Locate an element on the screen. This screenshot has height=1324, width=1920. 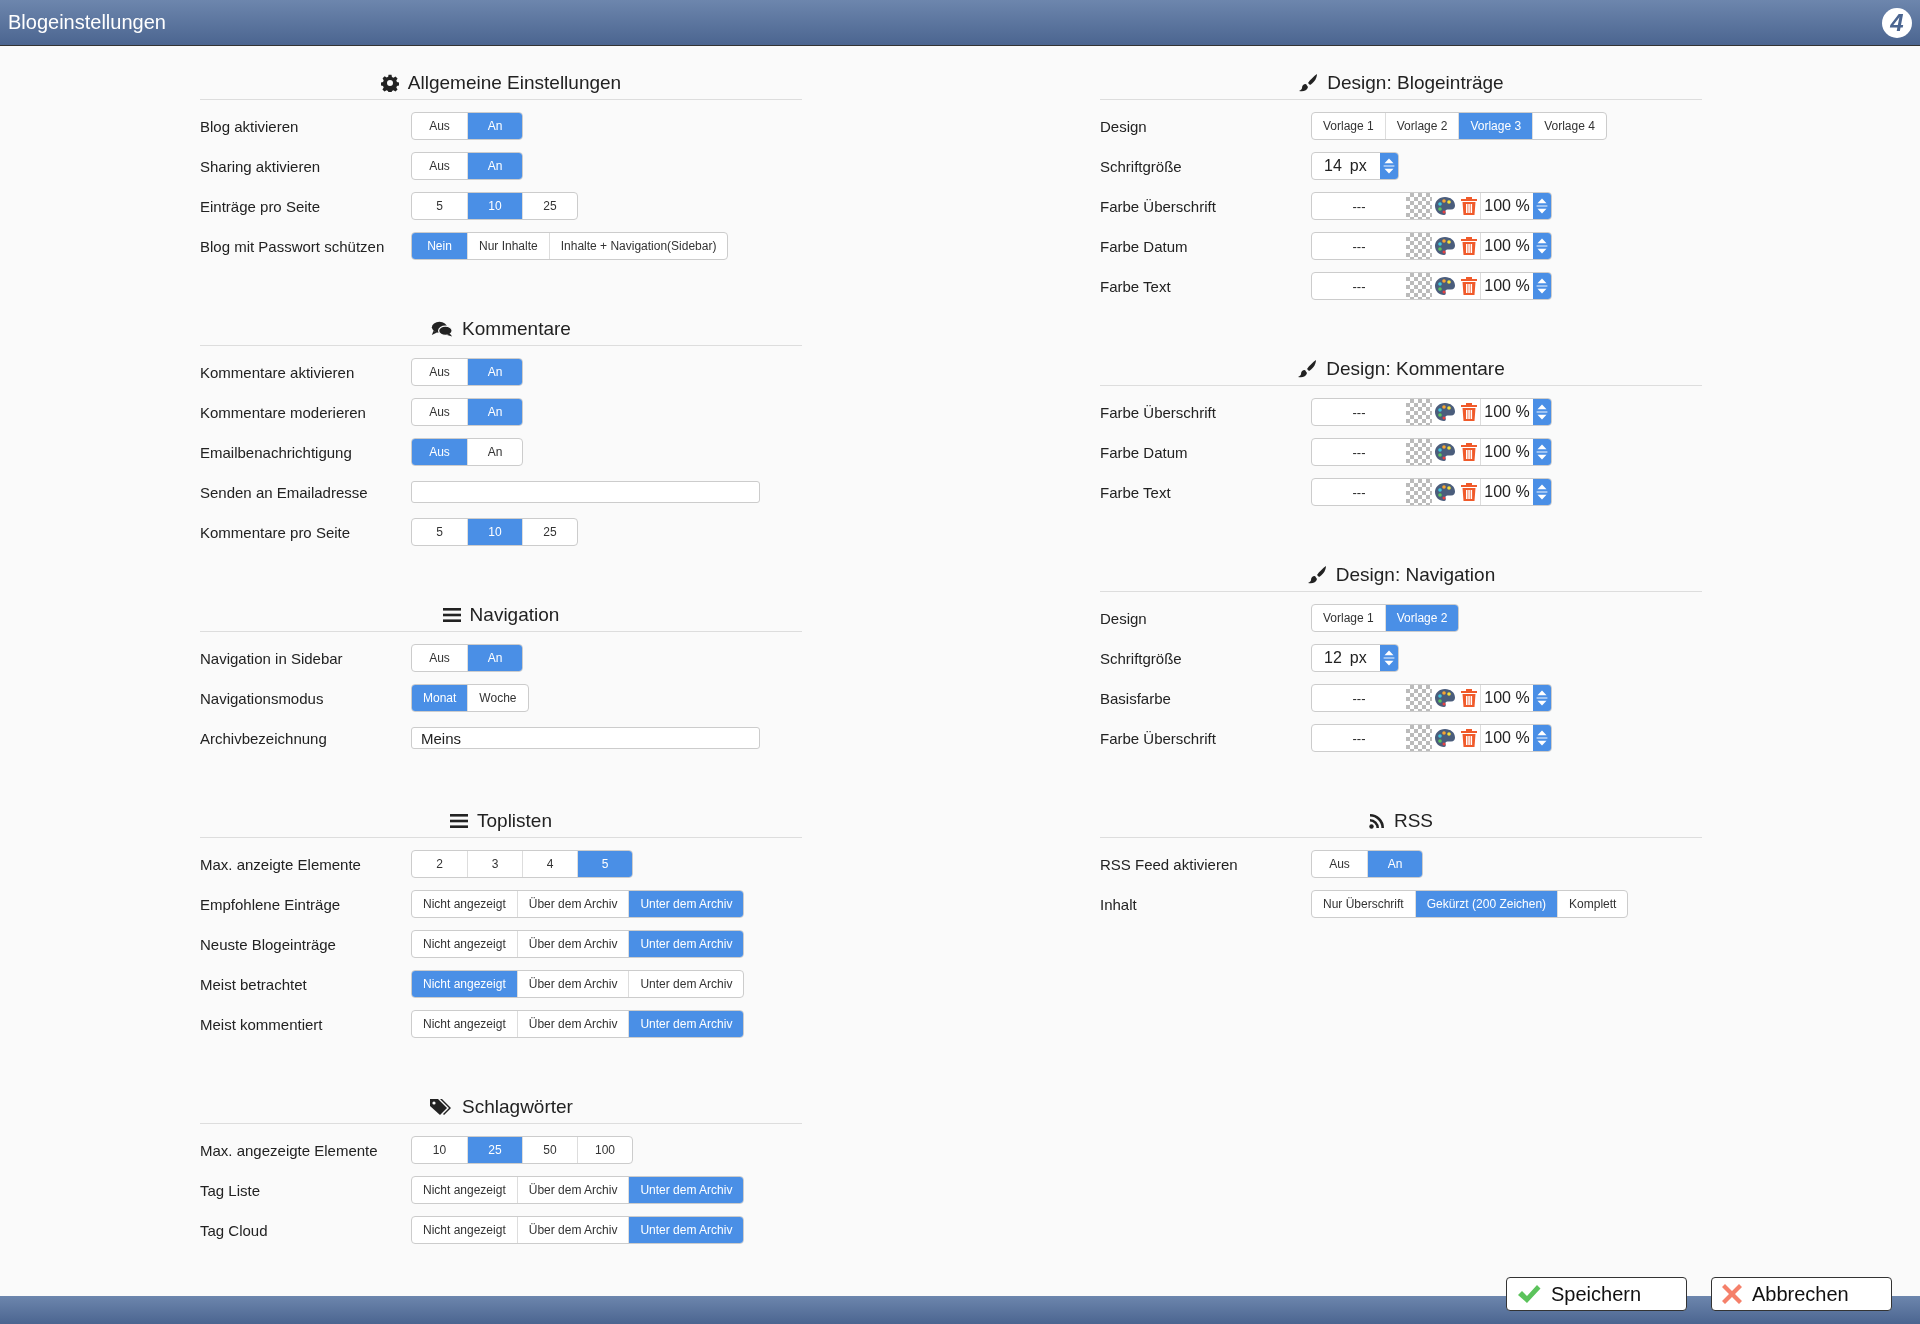
segment-option: 10 is located at coordinates (439, 1150).